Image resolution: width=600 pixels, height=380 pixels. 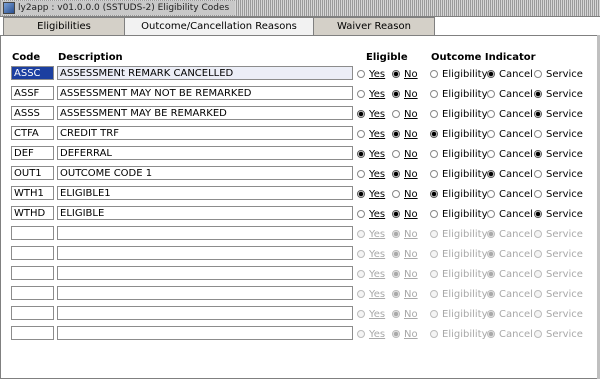 What do you see at coordinates (205, 93) in the screenshot?
I see `description-field: ASSESSMENT MAY NOT BE REMARKED` at bounding box center [205, 93].